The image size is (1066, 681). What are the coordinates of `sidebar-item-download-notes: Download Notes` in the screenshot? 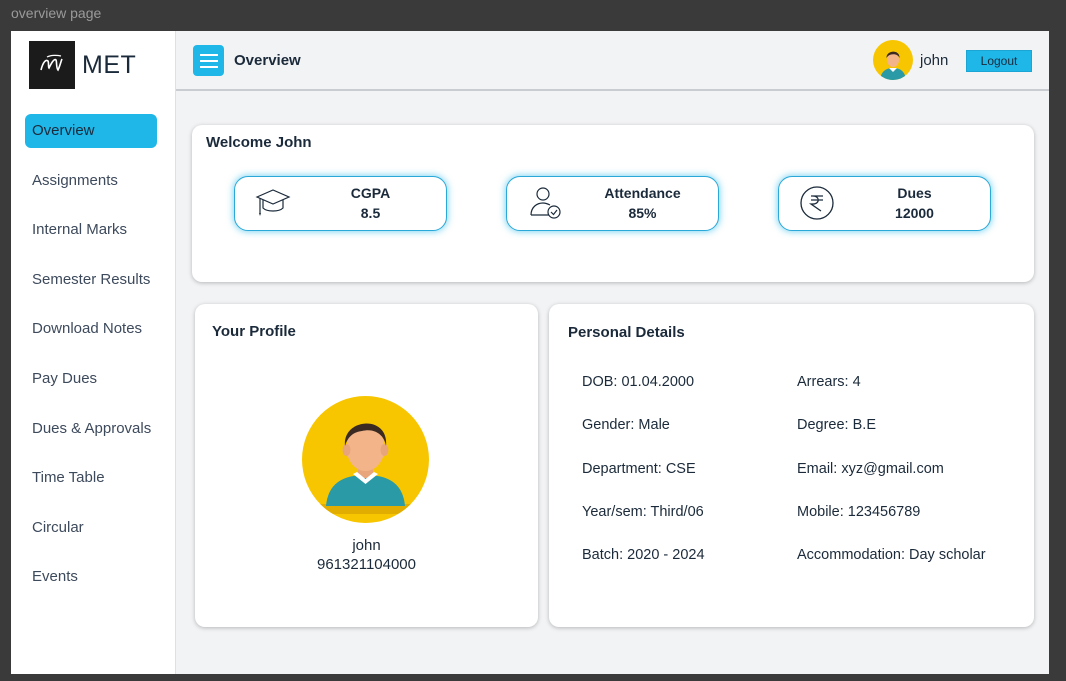 It's located at (91, 329).